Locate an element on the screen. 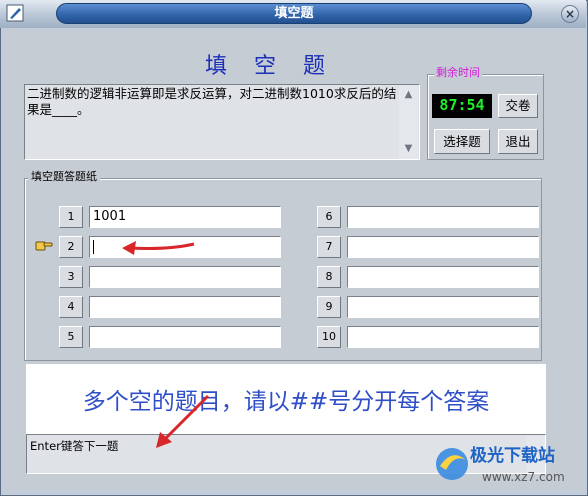 Image resolution: width=588 pixels, height=496 pixels. answer-field: 1001 is located at coordinates (185, 217).